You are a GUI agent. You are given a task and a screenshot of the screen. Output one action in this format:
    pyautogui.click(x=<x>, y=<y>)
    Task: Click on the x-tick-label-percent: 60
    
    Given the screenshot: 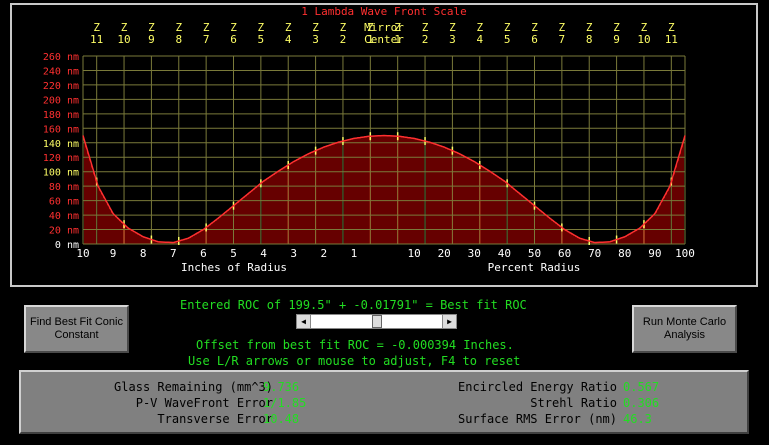 What is the action you would take?
    pyautogui.click(x=564, y=253)
    